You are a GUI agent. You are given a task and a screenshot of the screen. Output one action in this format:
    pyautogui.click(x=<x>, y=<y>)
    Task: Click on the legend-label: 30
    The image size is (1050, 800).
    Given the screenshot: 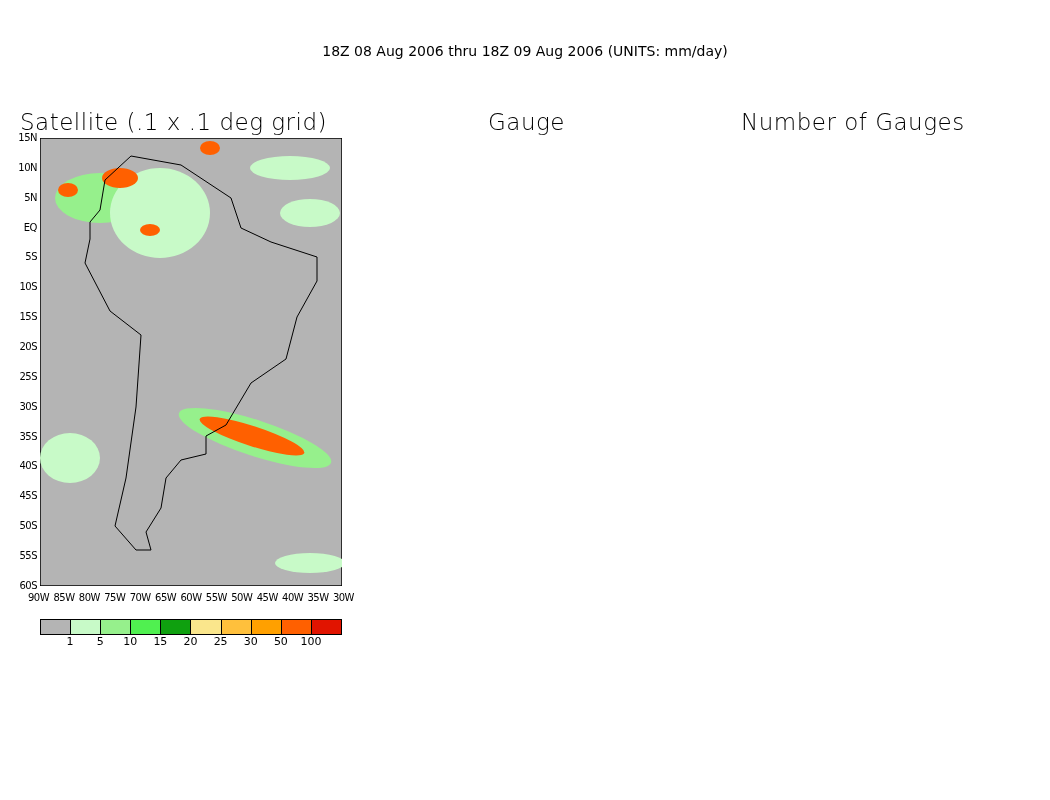 What is the action you would take?
    pyautogui.click(x=250, y=641)
    